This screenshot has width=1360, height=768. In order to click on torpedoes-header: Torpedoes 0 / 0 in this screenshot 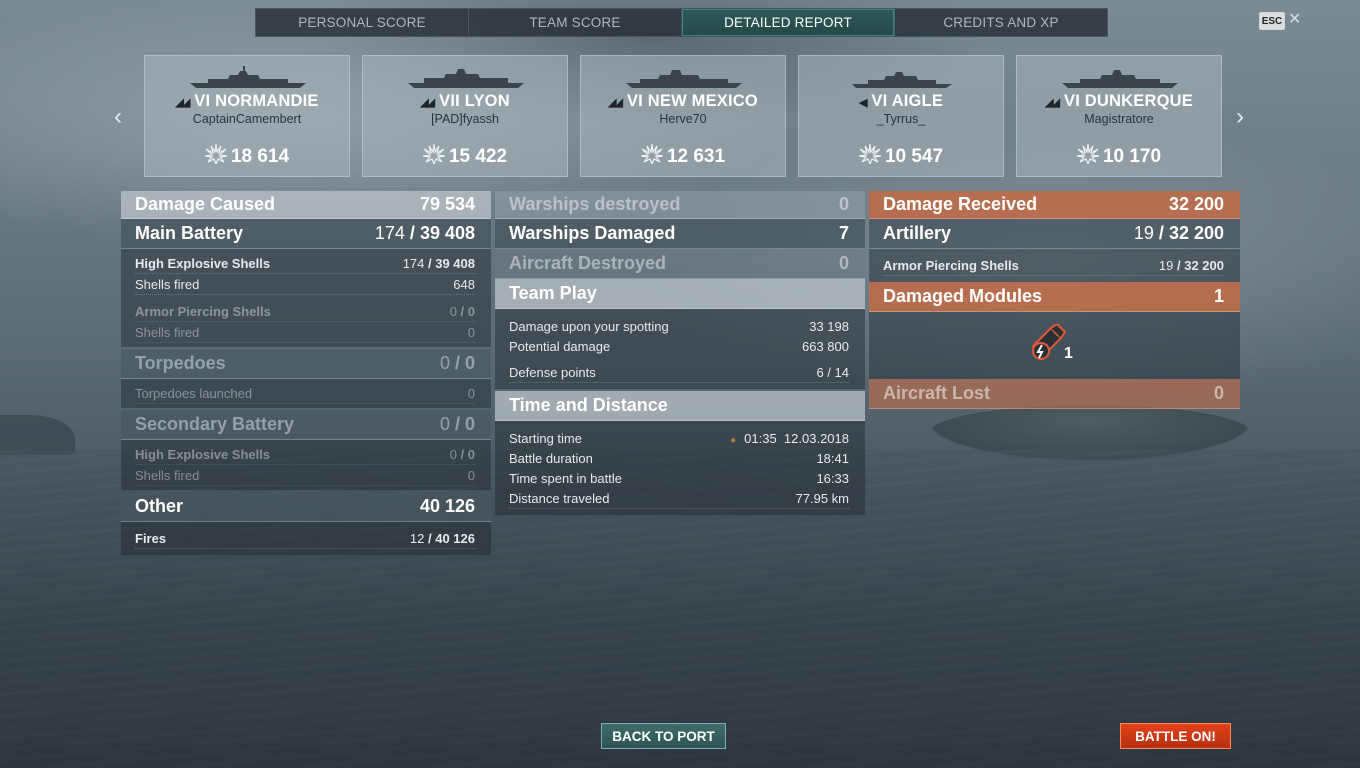, I will do `click(306, 364)`.